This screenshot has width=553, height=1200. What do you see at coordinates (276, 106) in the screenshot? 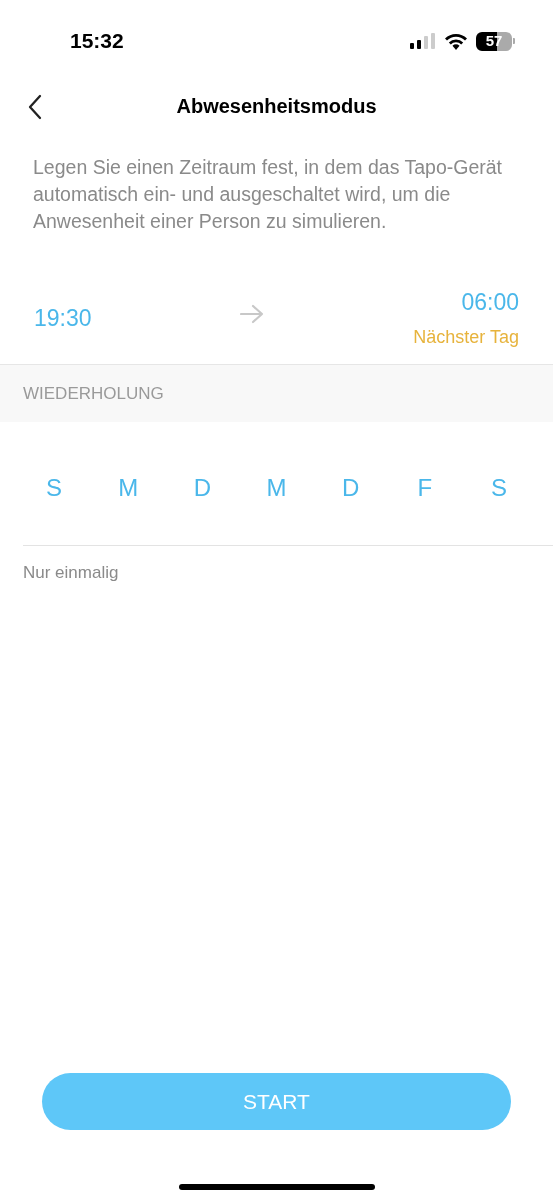
I see `page-title: Abwesenheitsmodus` at bounding box center [276, 106].